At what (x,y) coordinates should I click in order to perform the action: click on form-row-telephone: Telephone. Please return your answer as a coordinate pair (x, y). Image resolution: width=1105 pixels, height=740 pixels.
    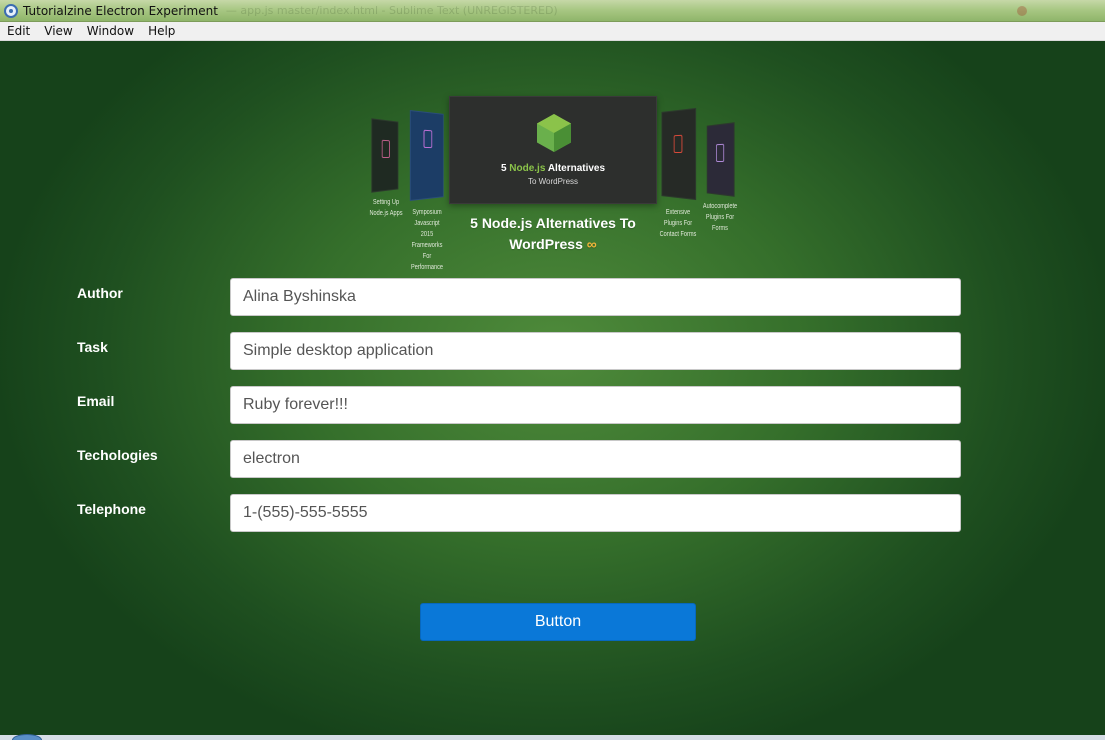
    Looking at the image, I should click on (552, 513).